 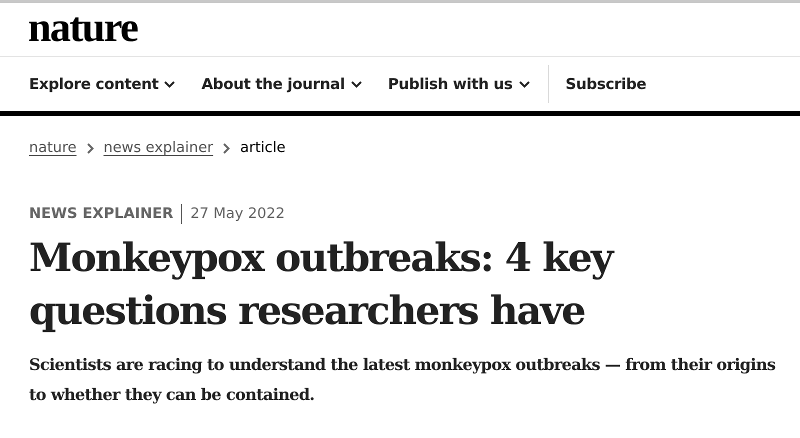 What do you see at coordinates (101, 214) in the screenshot?
I see `article-type: NEWS EXPLAINER` at bounding box center [101, 214].